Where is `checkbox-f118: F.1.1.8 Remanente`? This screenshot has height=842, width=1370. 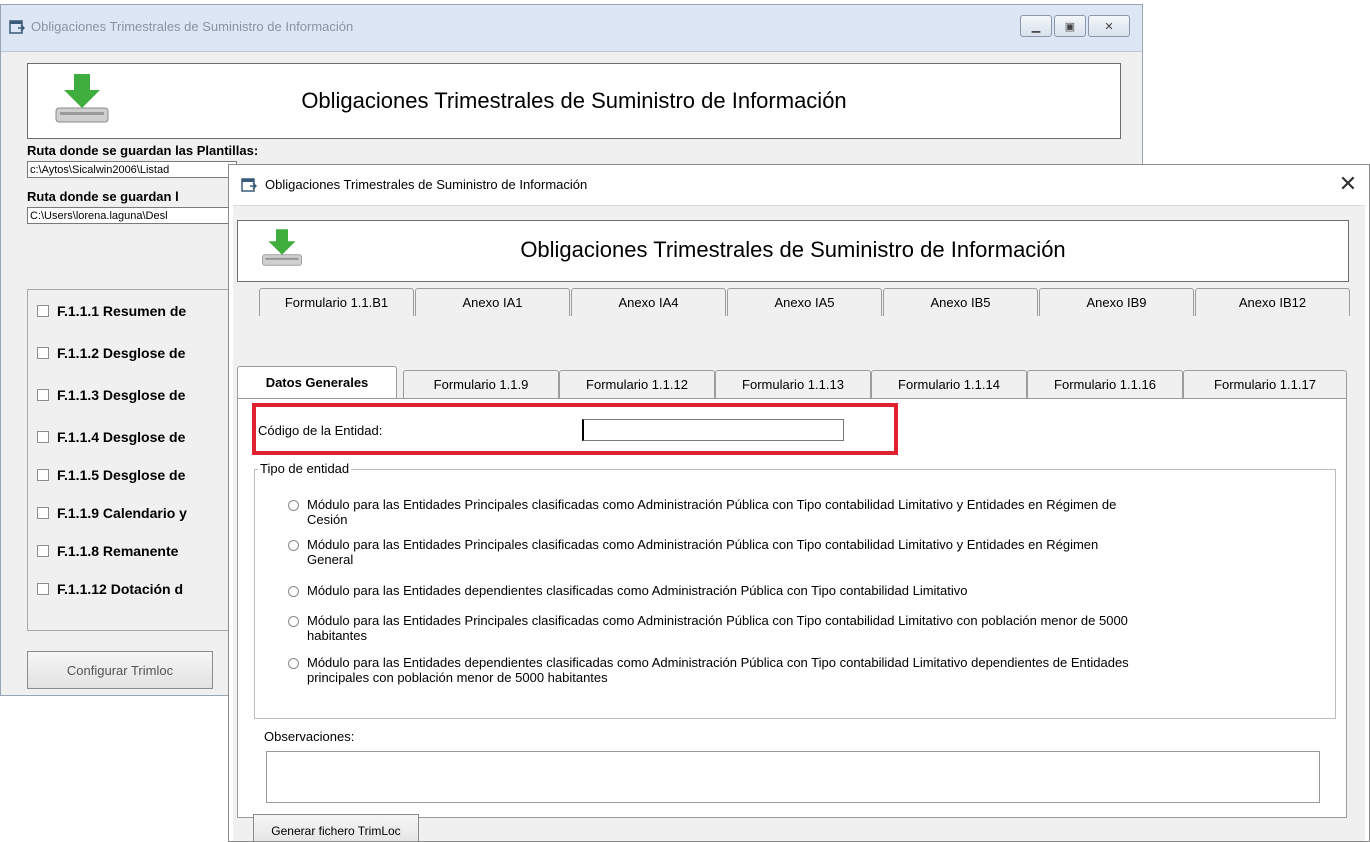 checkbox-f118: F.1.1.8 Remanente is located at coordinates (107, 551).